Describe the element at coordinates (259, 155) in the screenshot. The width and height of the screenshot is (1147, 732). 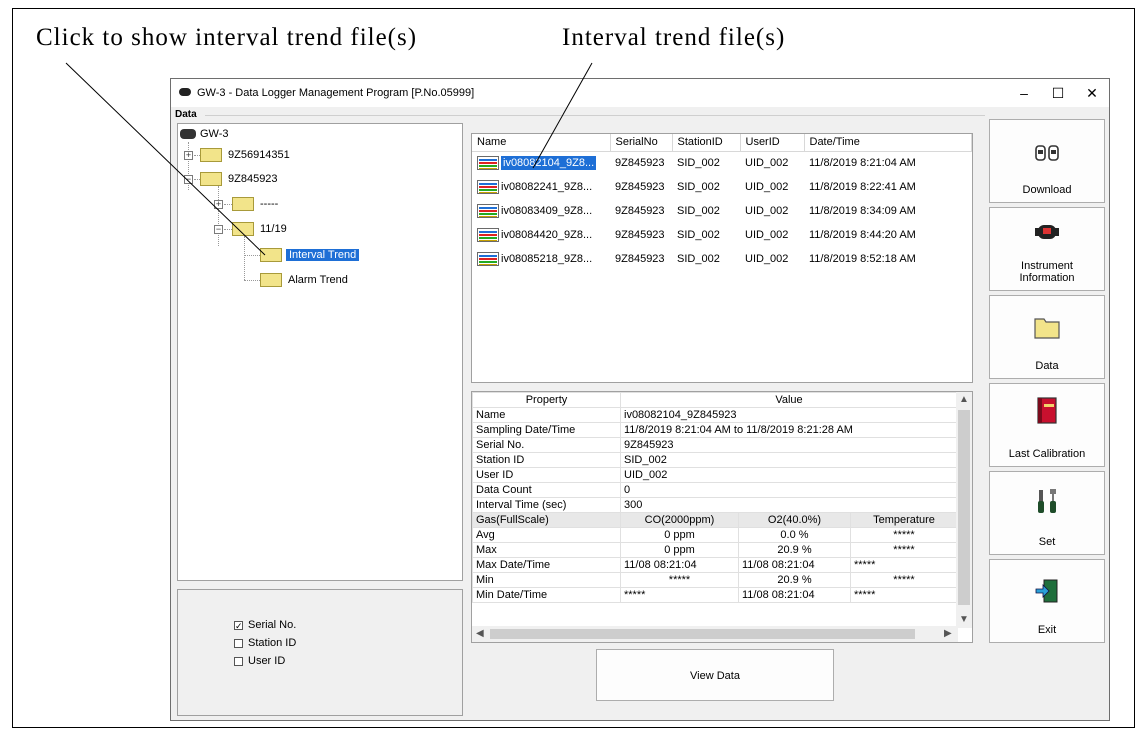
I see `tree-node-9z56914351: 9Z56914351` at that location.